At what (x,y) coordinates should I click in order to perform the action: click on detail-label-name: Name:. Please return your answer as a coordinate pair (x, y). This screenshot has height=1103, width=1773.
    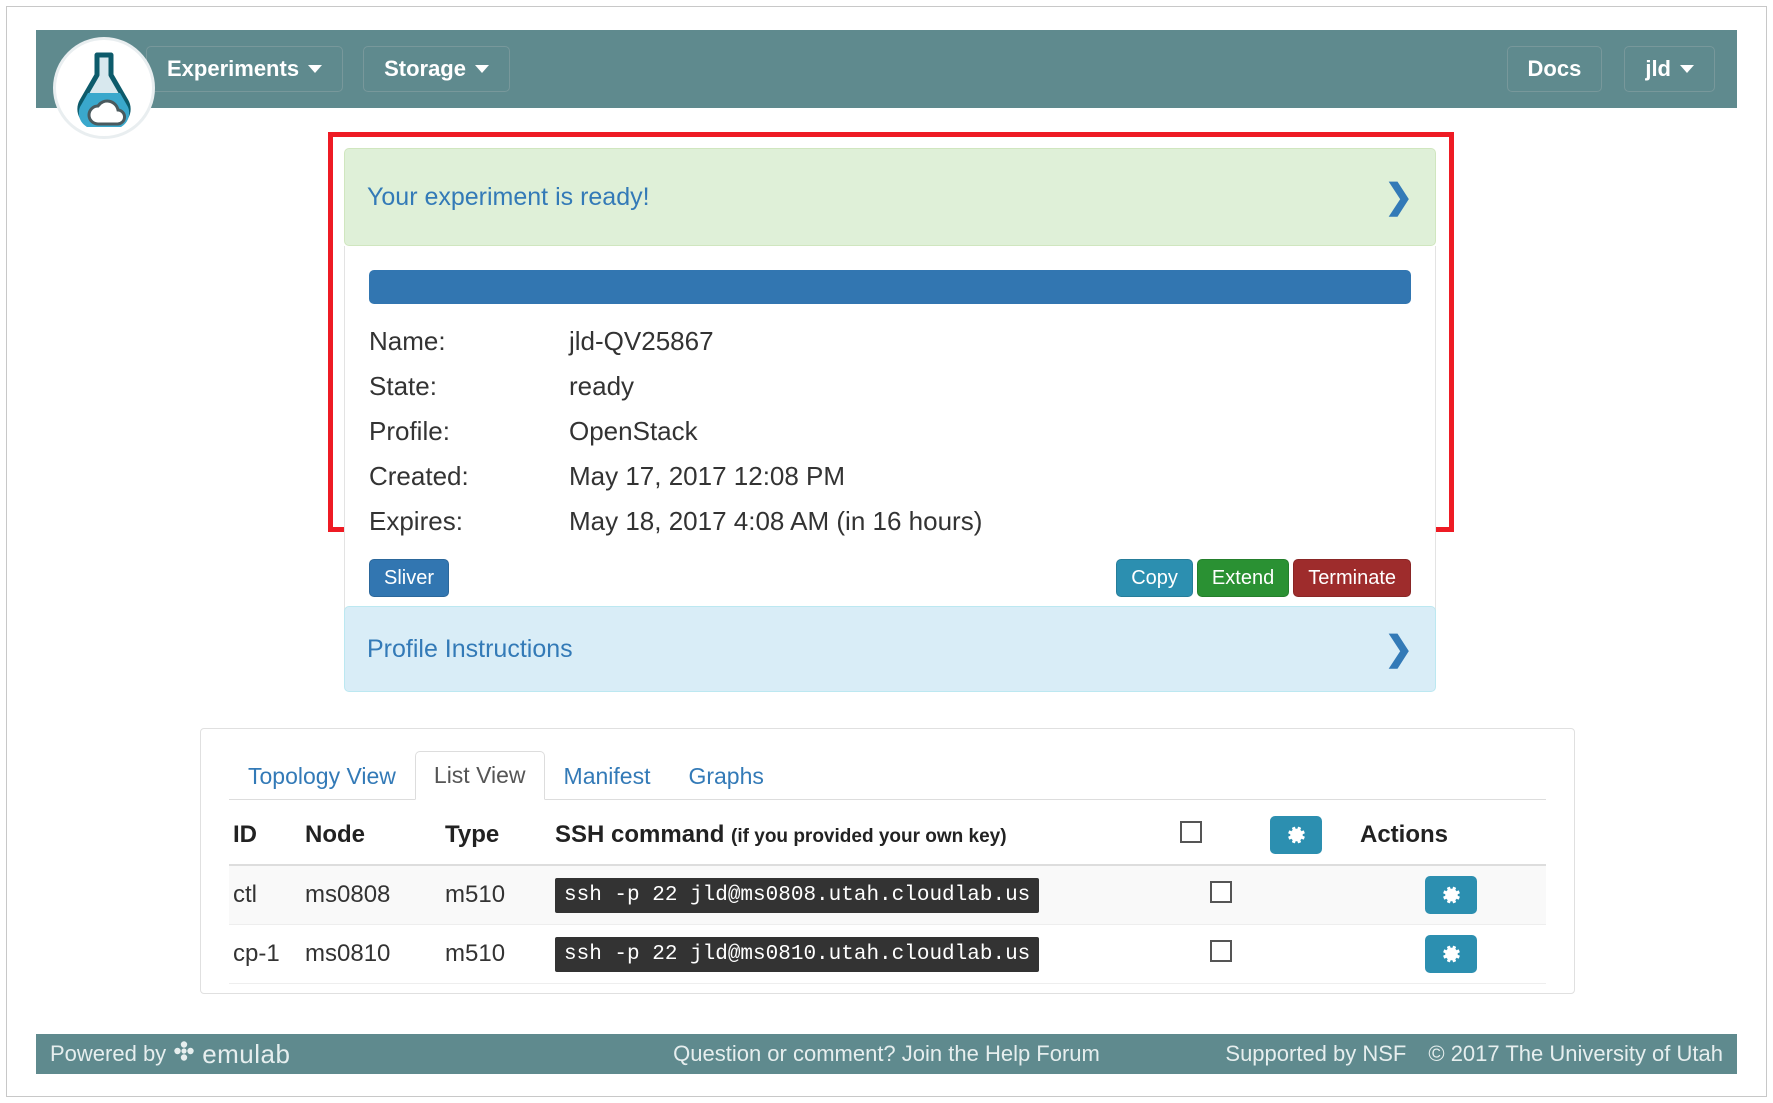
    Looking at the image, I should click on (407, 341).